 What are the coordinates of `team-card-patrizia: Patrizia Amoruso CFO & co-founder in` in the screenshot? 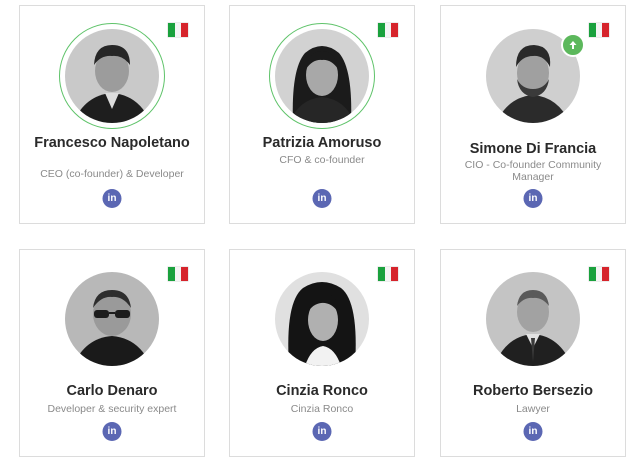 It's located at (322, 114).